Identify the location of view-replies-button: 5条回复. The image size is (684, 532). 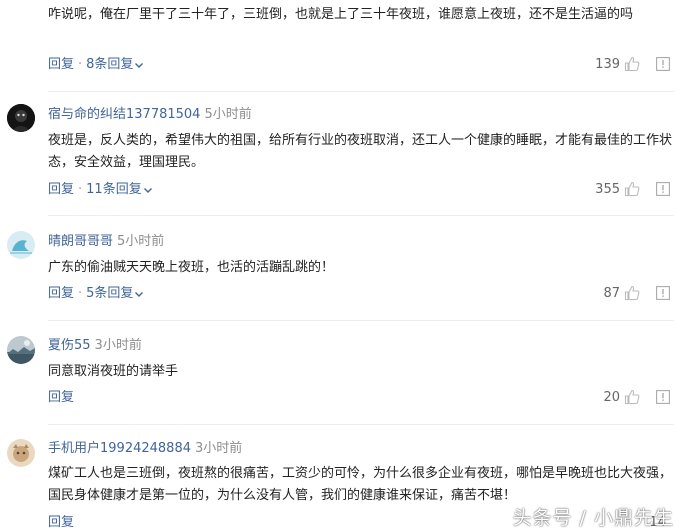
(115, 293).